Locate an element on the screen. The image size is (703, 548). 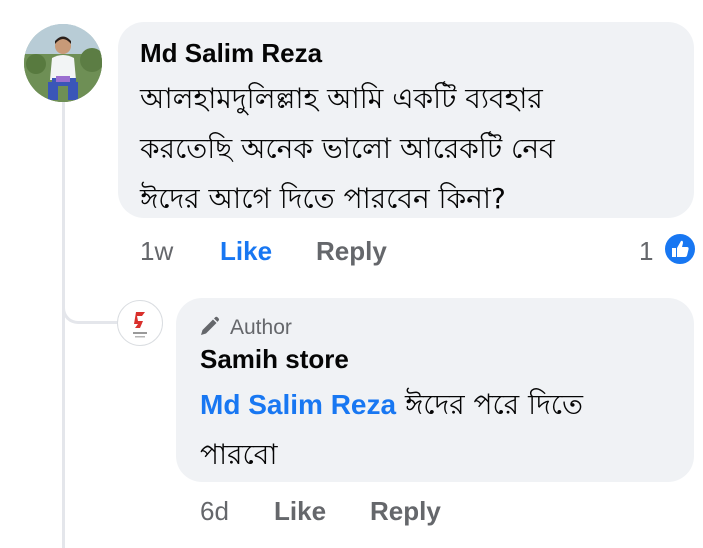
like-reaction-badge is located at coordinates (680, 249).